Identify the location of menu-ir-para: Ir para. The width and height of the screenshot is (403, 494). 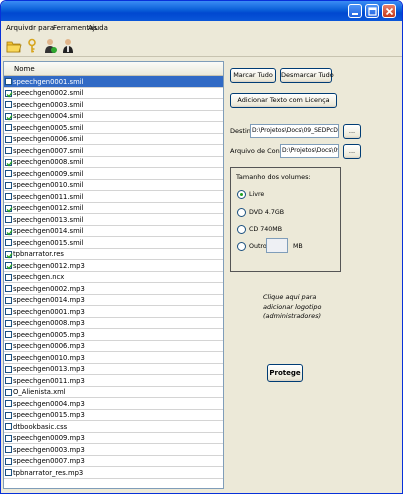
(42, 28).